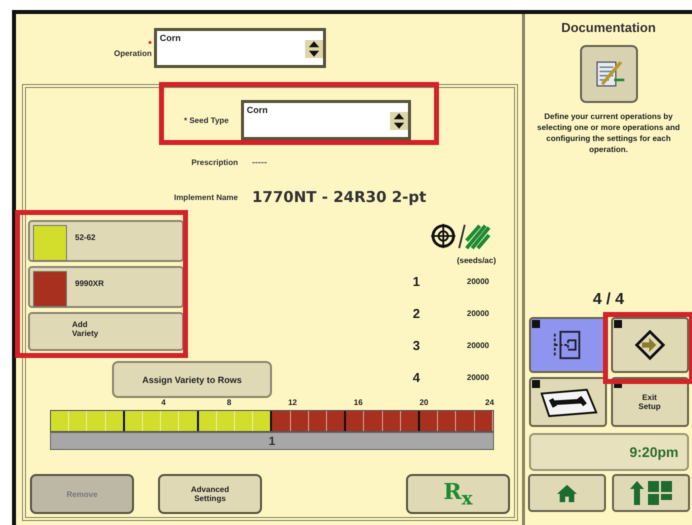 Image resolution: width=692 pixels, height=525 pixels. I want to click on panel-title: Documentation, so click(608, 27).